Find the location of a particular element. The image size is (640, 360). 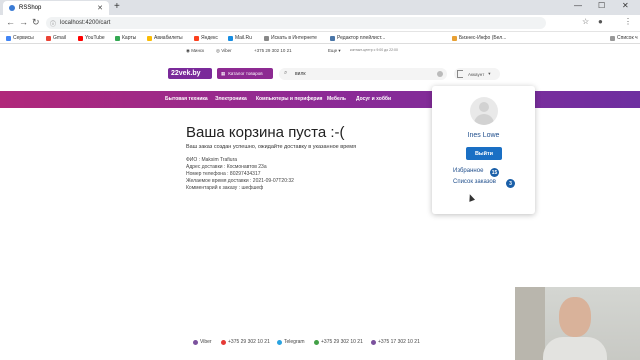

nav-item: Мебель is located at coordinates (336, 99).